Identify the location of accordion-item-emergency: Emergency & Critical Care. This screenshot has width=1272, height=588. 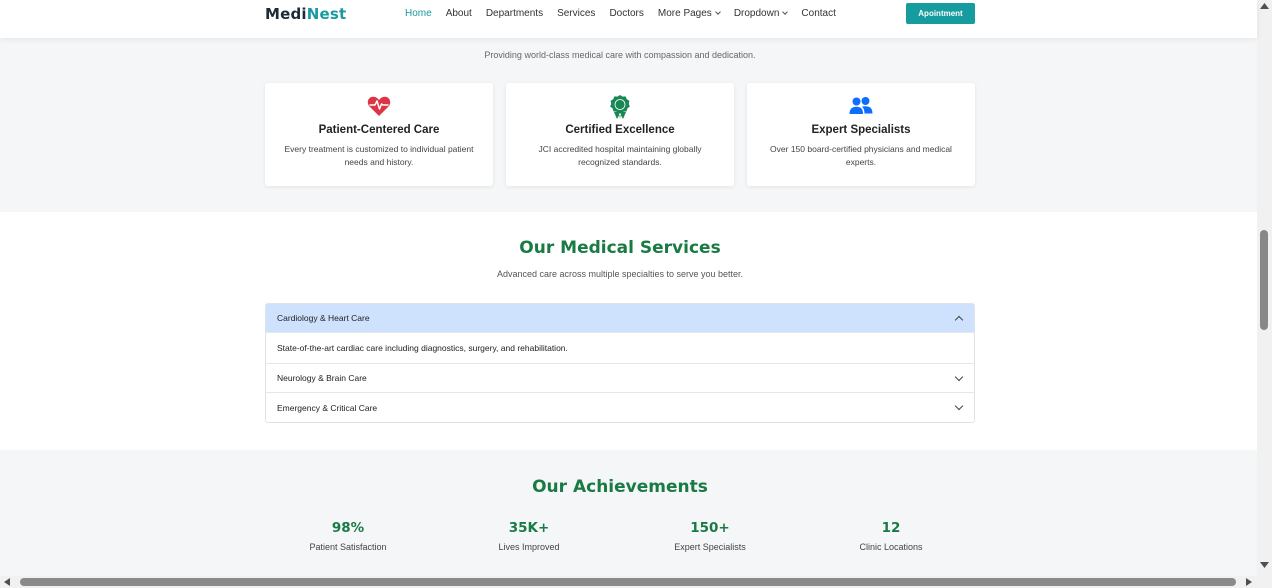
(620, 407).